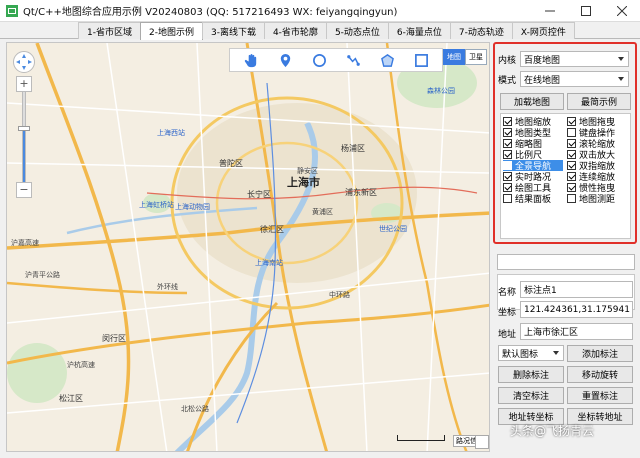 The image size is (640, 458). I want to click on map-label-district: 松江区, so click(71, 398).